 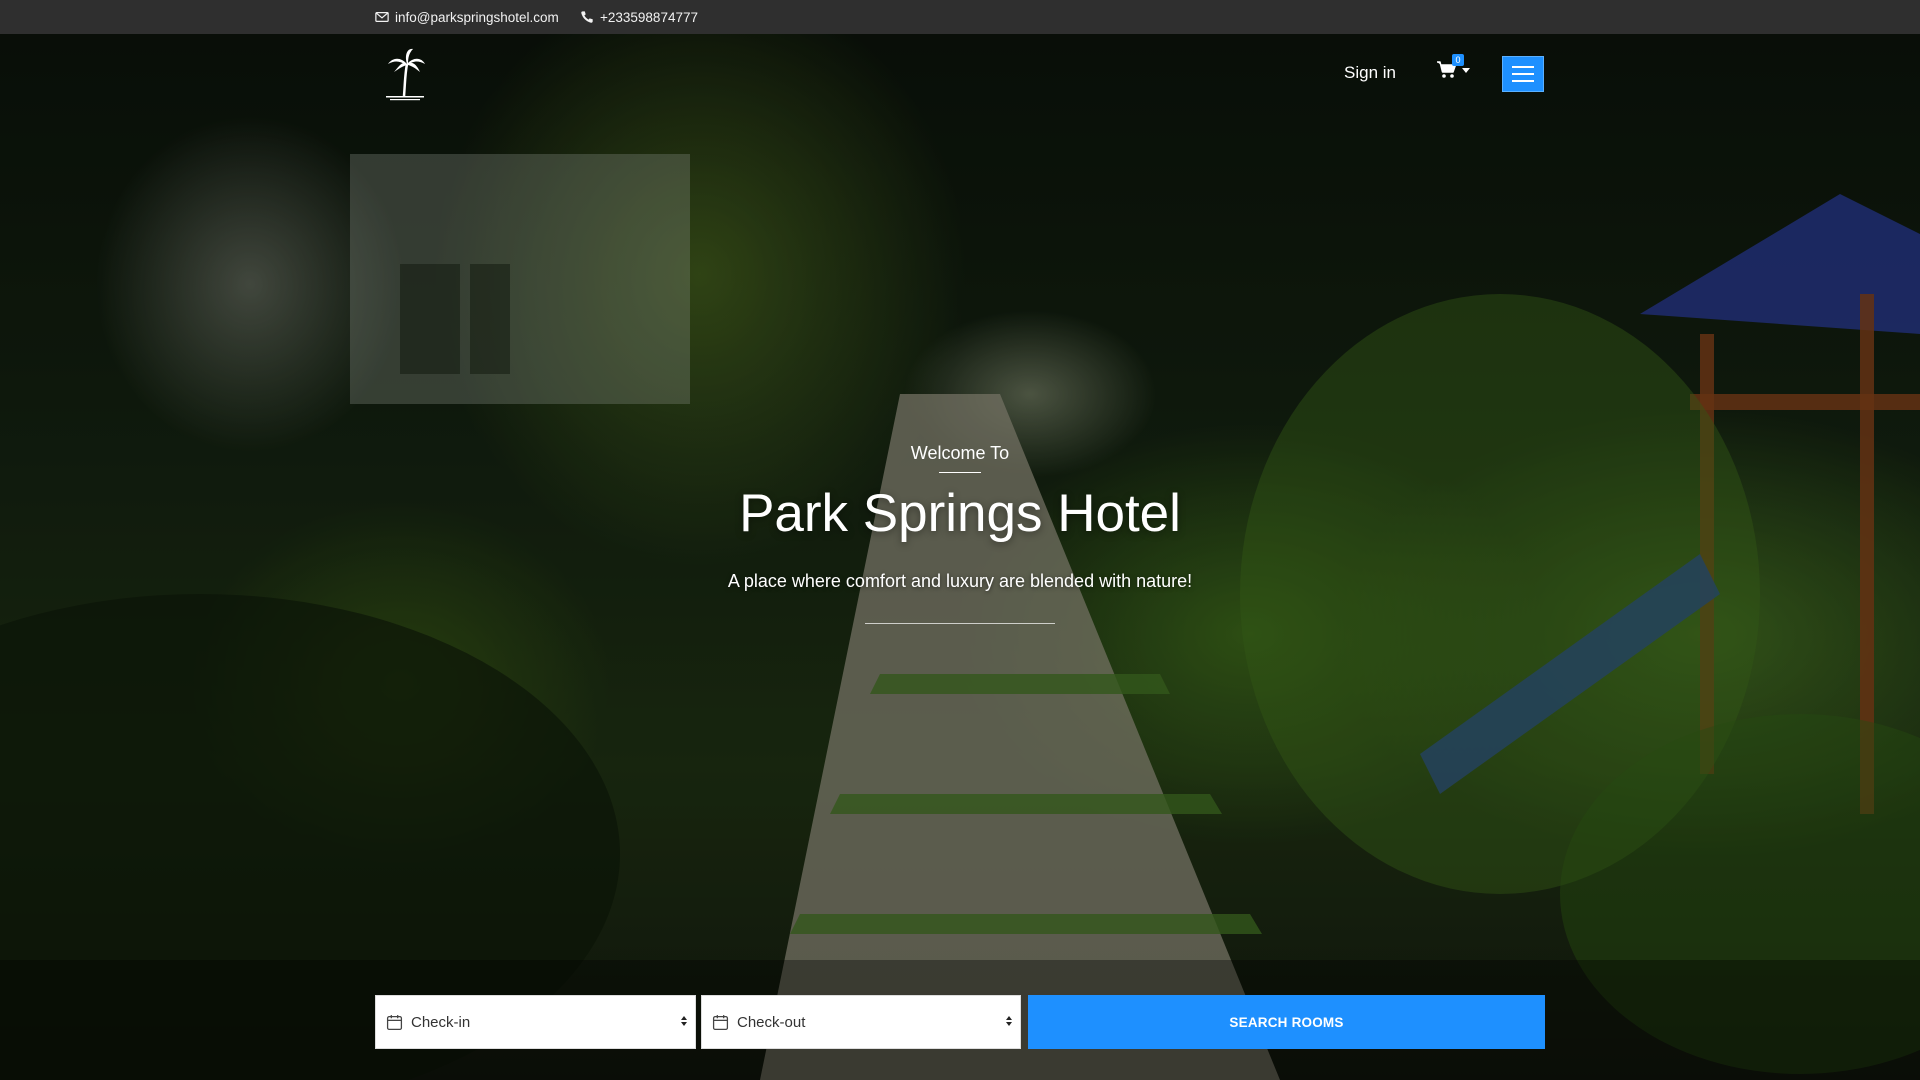 What do you see at coordinates (535, 1022) in the screenshot?
I see `check-in-select: Check-in` at bounding box center [535, 1022].